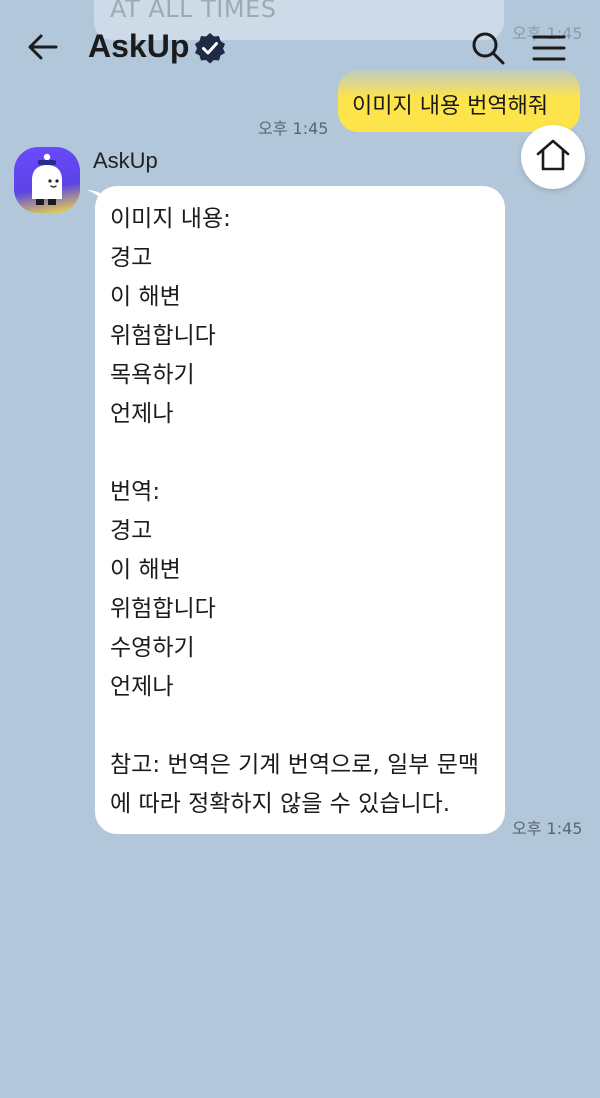 The width and height of the screenshot is (600, 1098). What do you see at coordinates (125, 160) in the screenshot?
I see `bot-name: AskUp` at bounding box center [125, 160].